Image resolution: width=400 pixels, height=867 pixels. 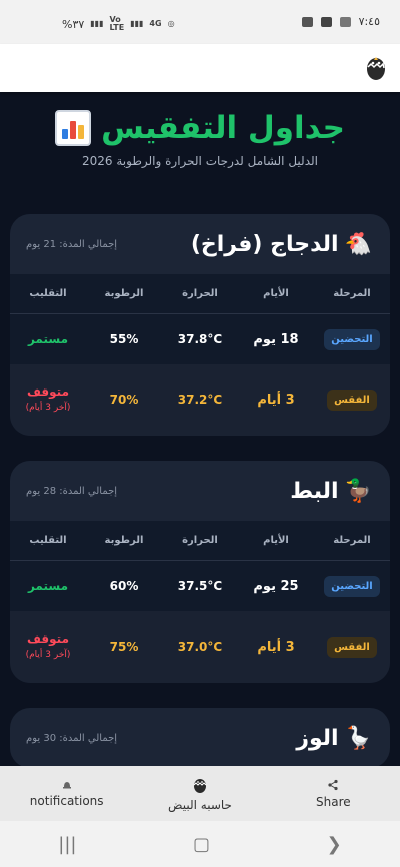 I want to click on days-cell: 18 يوم, so click(x=276, y=339).